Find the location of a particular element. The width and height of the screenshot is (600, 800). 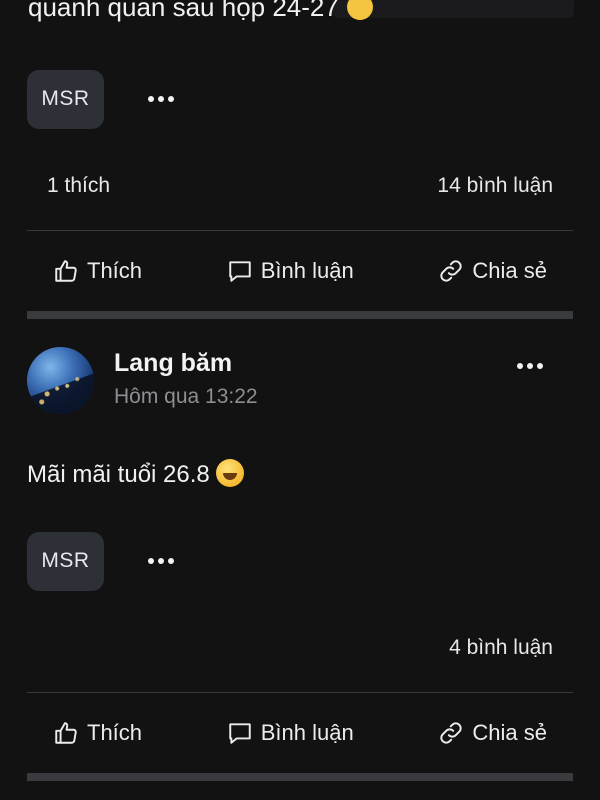

post-stats: 4 bình luận is located at coordinates (300, 648).